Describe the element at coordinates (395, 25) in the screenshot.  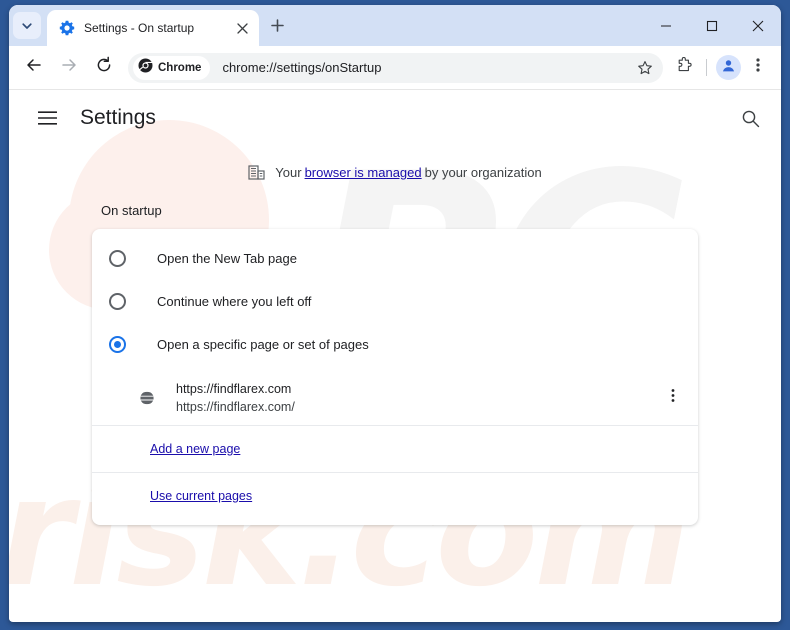
I see `tab-strip: Settings - On startup` at that location.